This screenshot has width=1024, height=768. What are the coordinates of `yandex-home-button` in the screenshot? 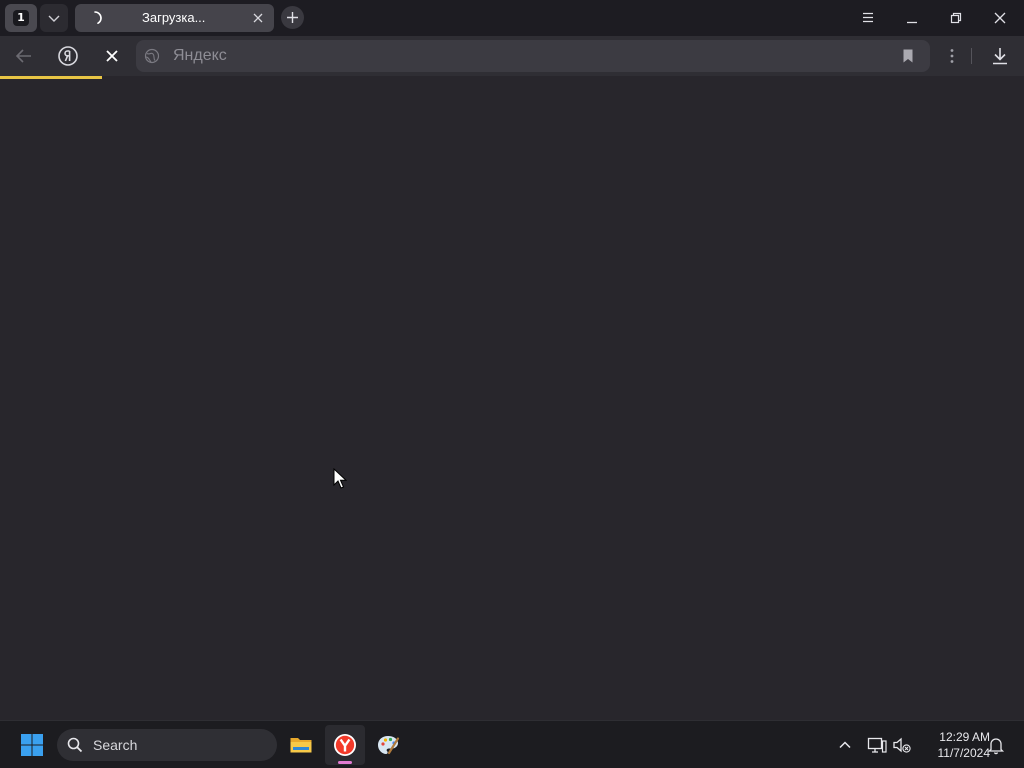 It's located at (68, 56).